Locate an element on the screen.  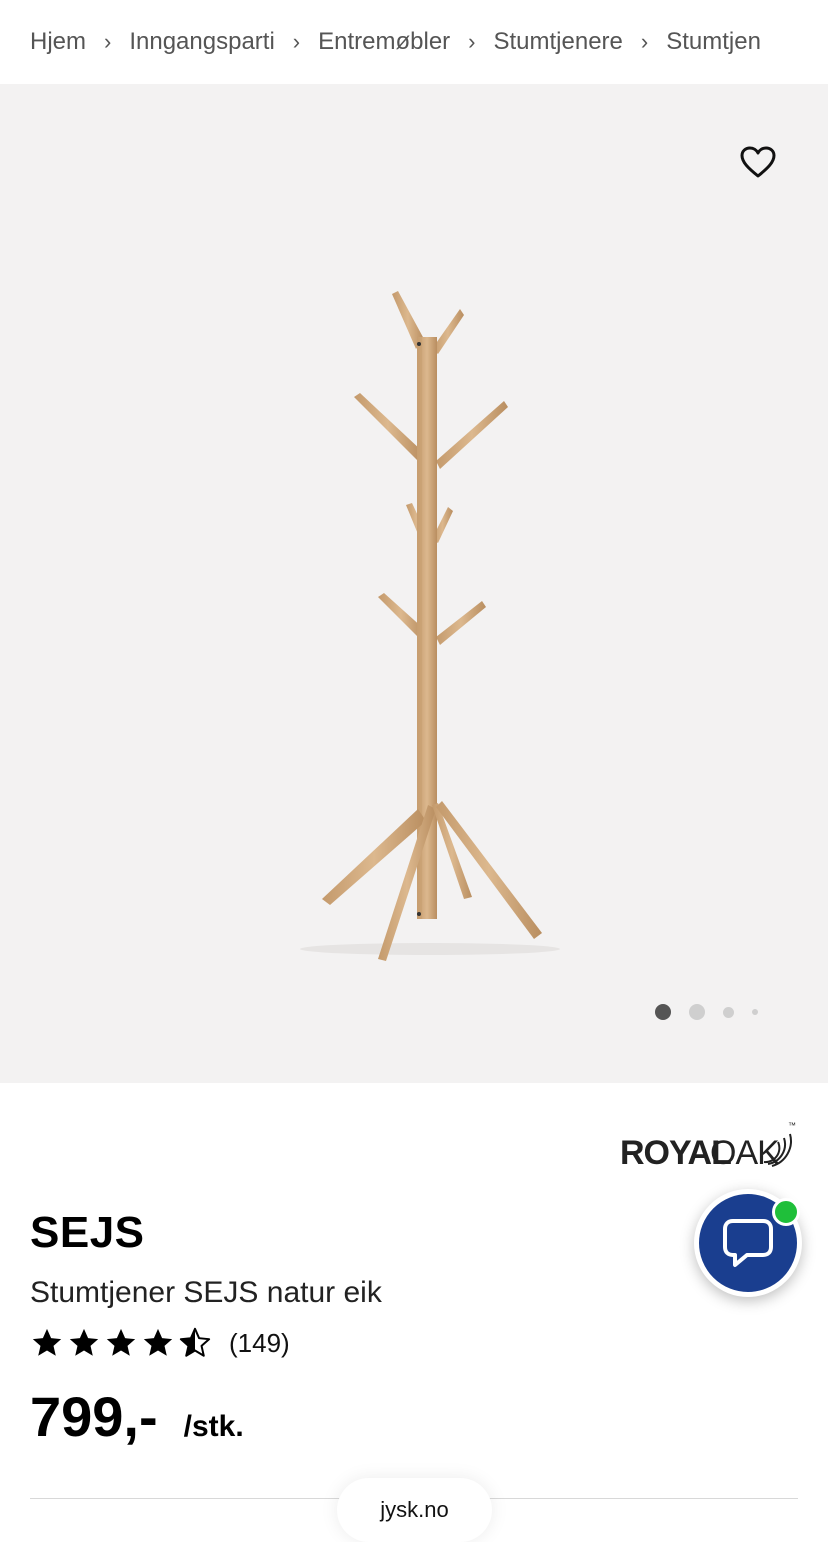
brand-logo-royal-oak: ROYAL OAK ™ is located at coordinates (708, 1145).